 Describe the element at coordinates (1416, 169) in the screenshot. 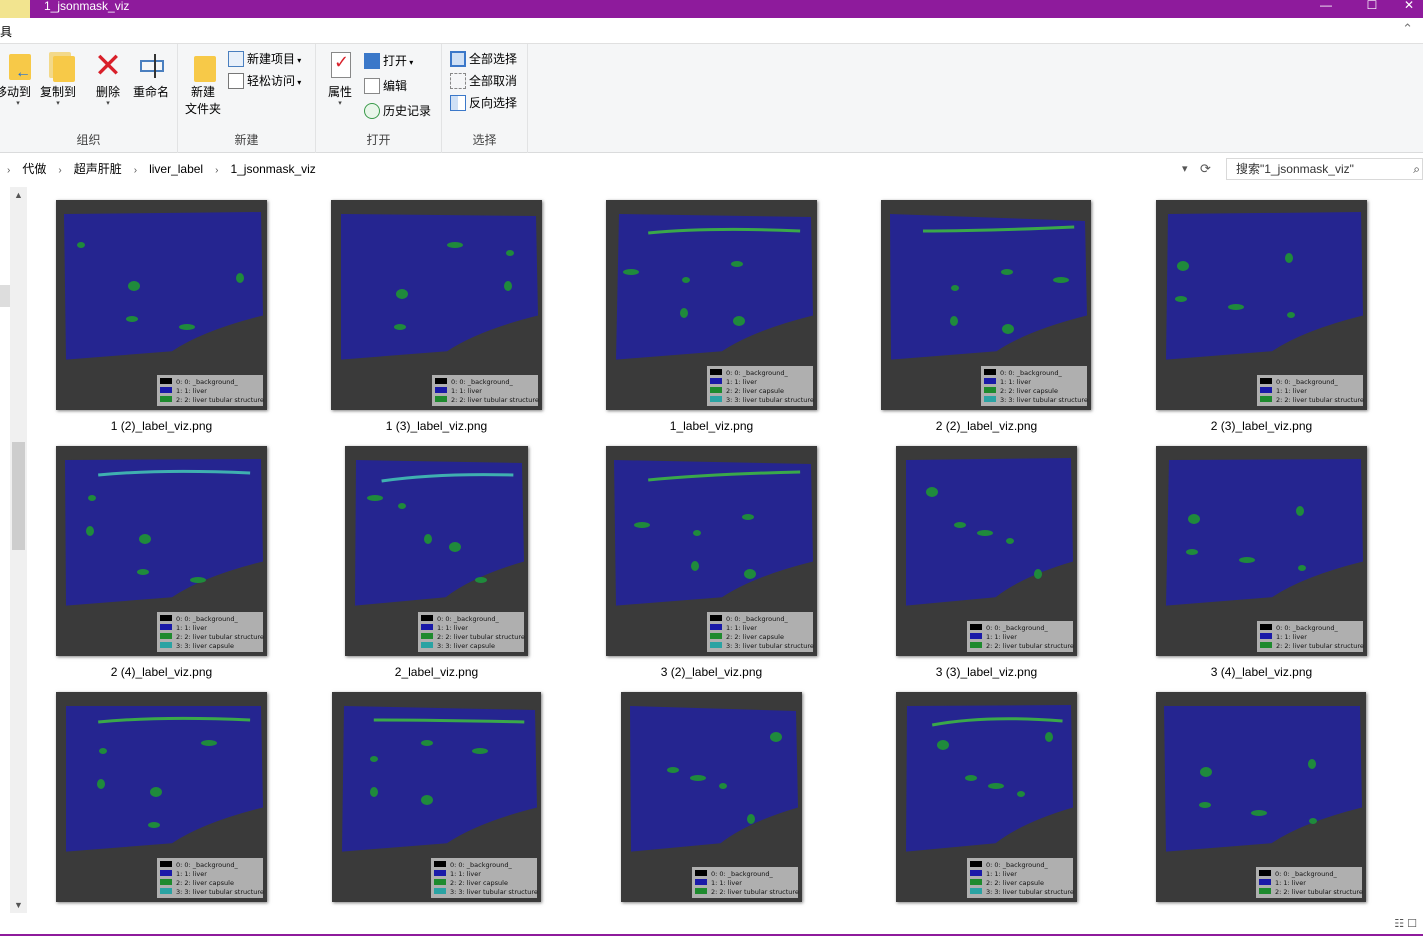

I see `search-icon: ⌕` at that location.